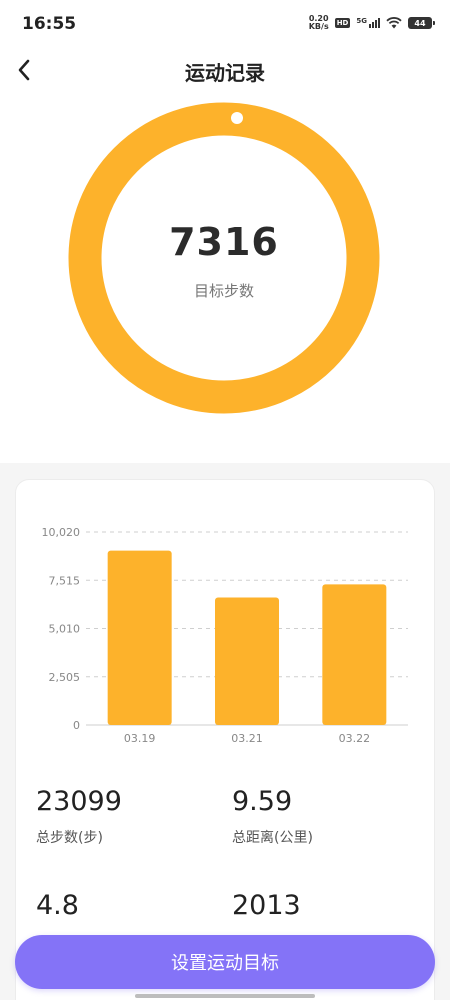 The width and height of the screenshot is (450, 1000). What do you see at coordinates (272, 838) in the screenshot?
I see `stat-label: 总距离(公里)` at bounding box center [272, 838].